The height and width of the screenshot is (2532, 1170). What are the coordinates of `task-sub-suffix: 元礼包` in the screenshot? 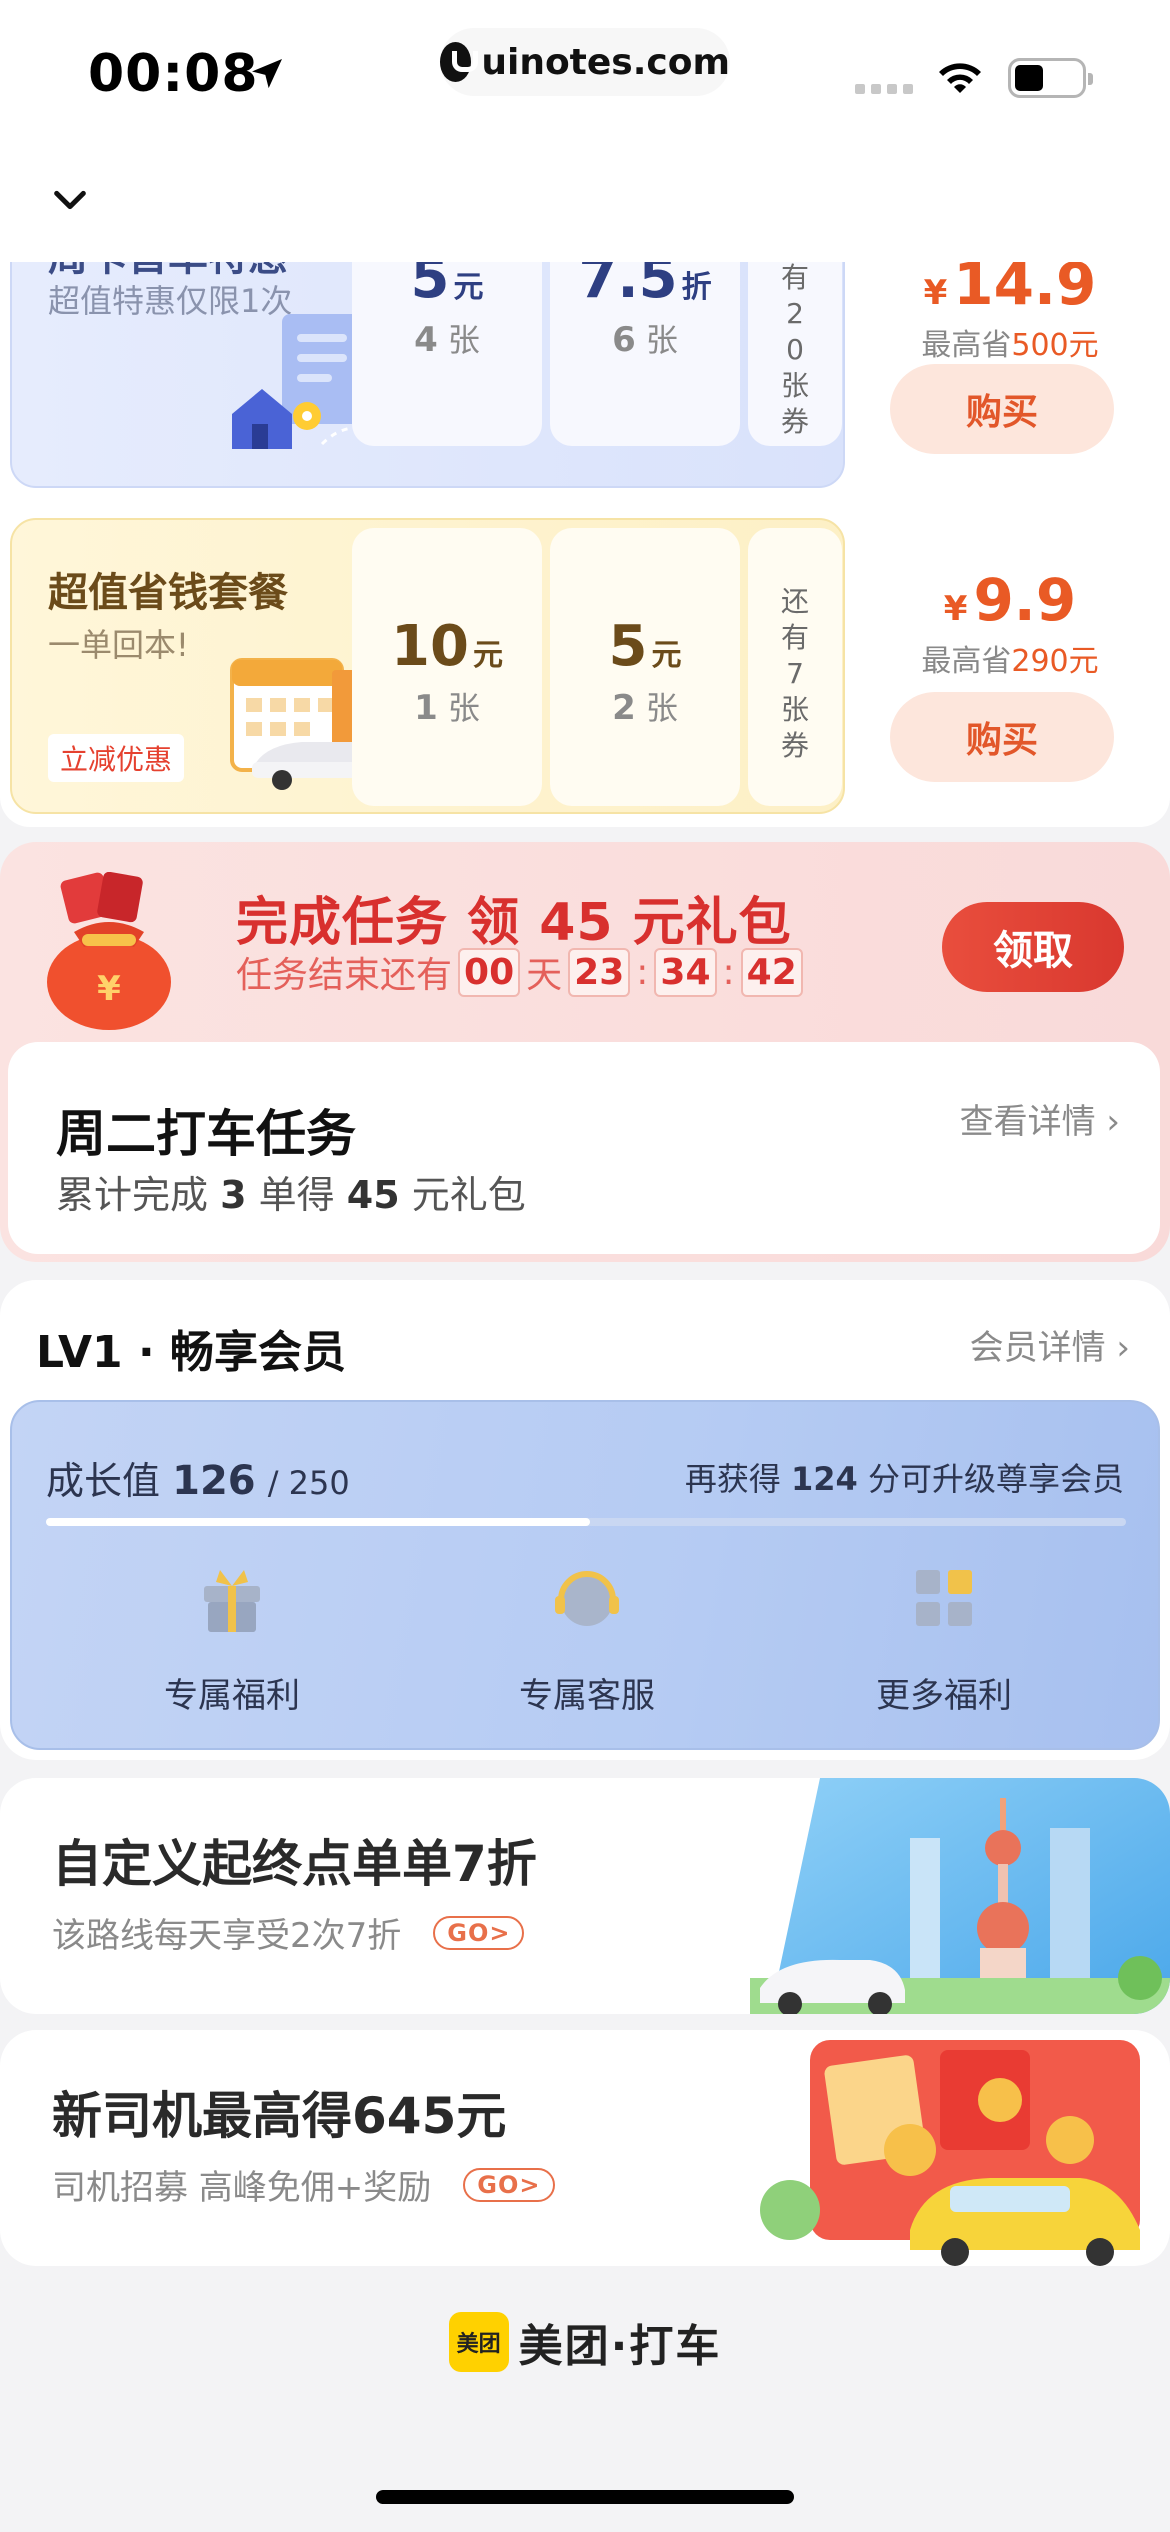 It's located at (468, 1195).